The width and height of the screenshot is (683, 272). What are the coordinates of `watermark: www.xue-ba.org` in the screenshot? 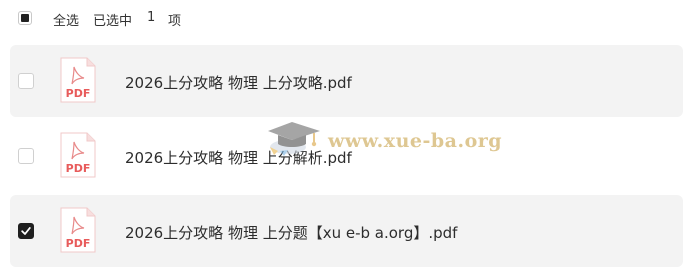 It's located at (382, 138).